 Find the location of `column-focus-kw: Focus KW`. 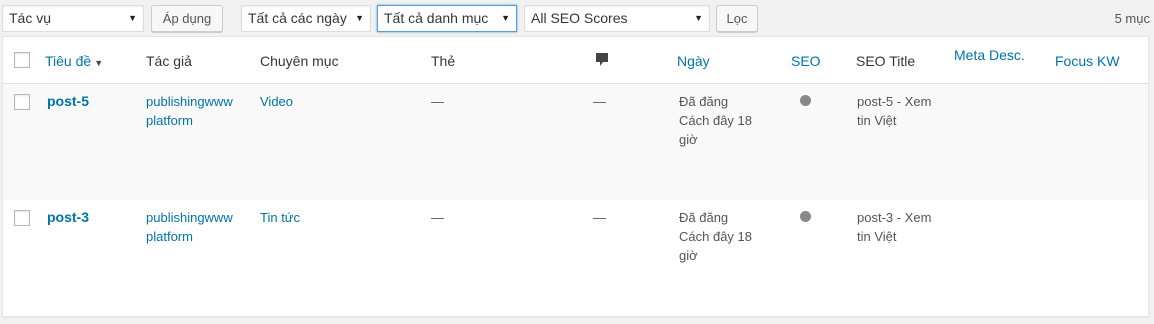

column-focus-kw: Focus KW is located at coordinates (1087, 61).